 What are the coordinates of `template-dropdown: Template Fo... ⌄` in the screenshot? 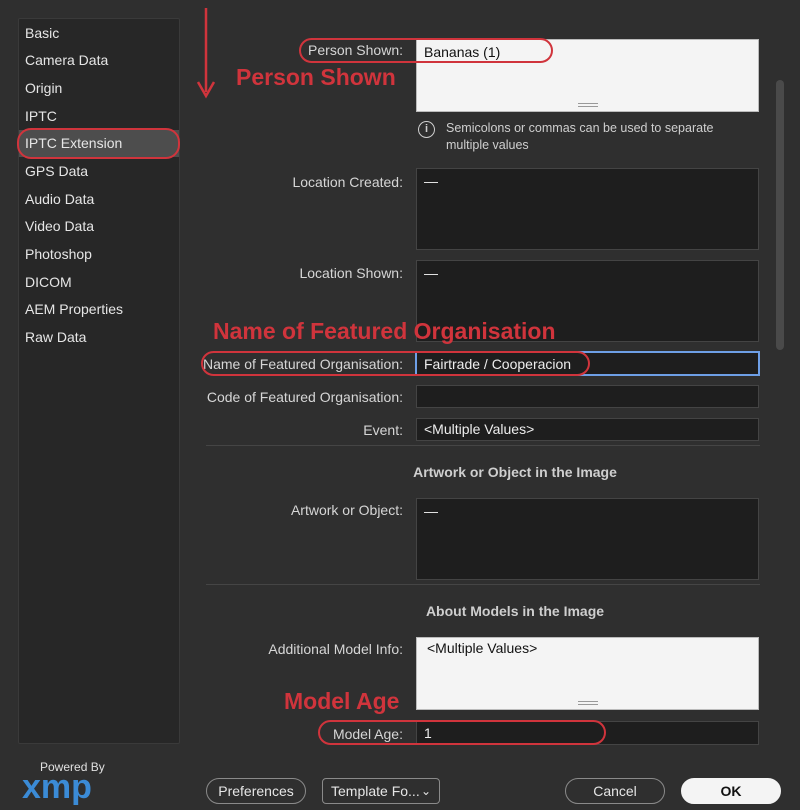 It's located at (381, 791).